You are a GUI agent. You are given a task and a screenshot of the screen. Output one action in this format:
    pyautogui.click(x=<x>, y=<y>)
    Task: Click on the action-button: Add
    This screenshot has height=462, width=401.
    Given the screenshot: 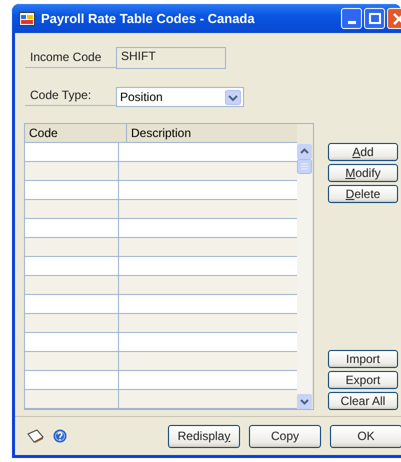 What is the action you would take?
    pyautogui.click(x=363, y=152)
    